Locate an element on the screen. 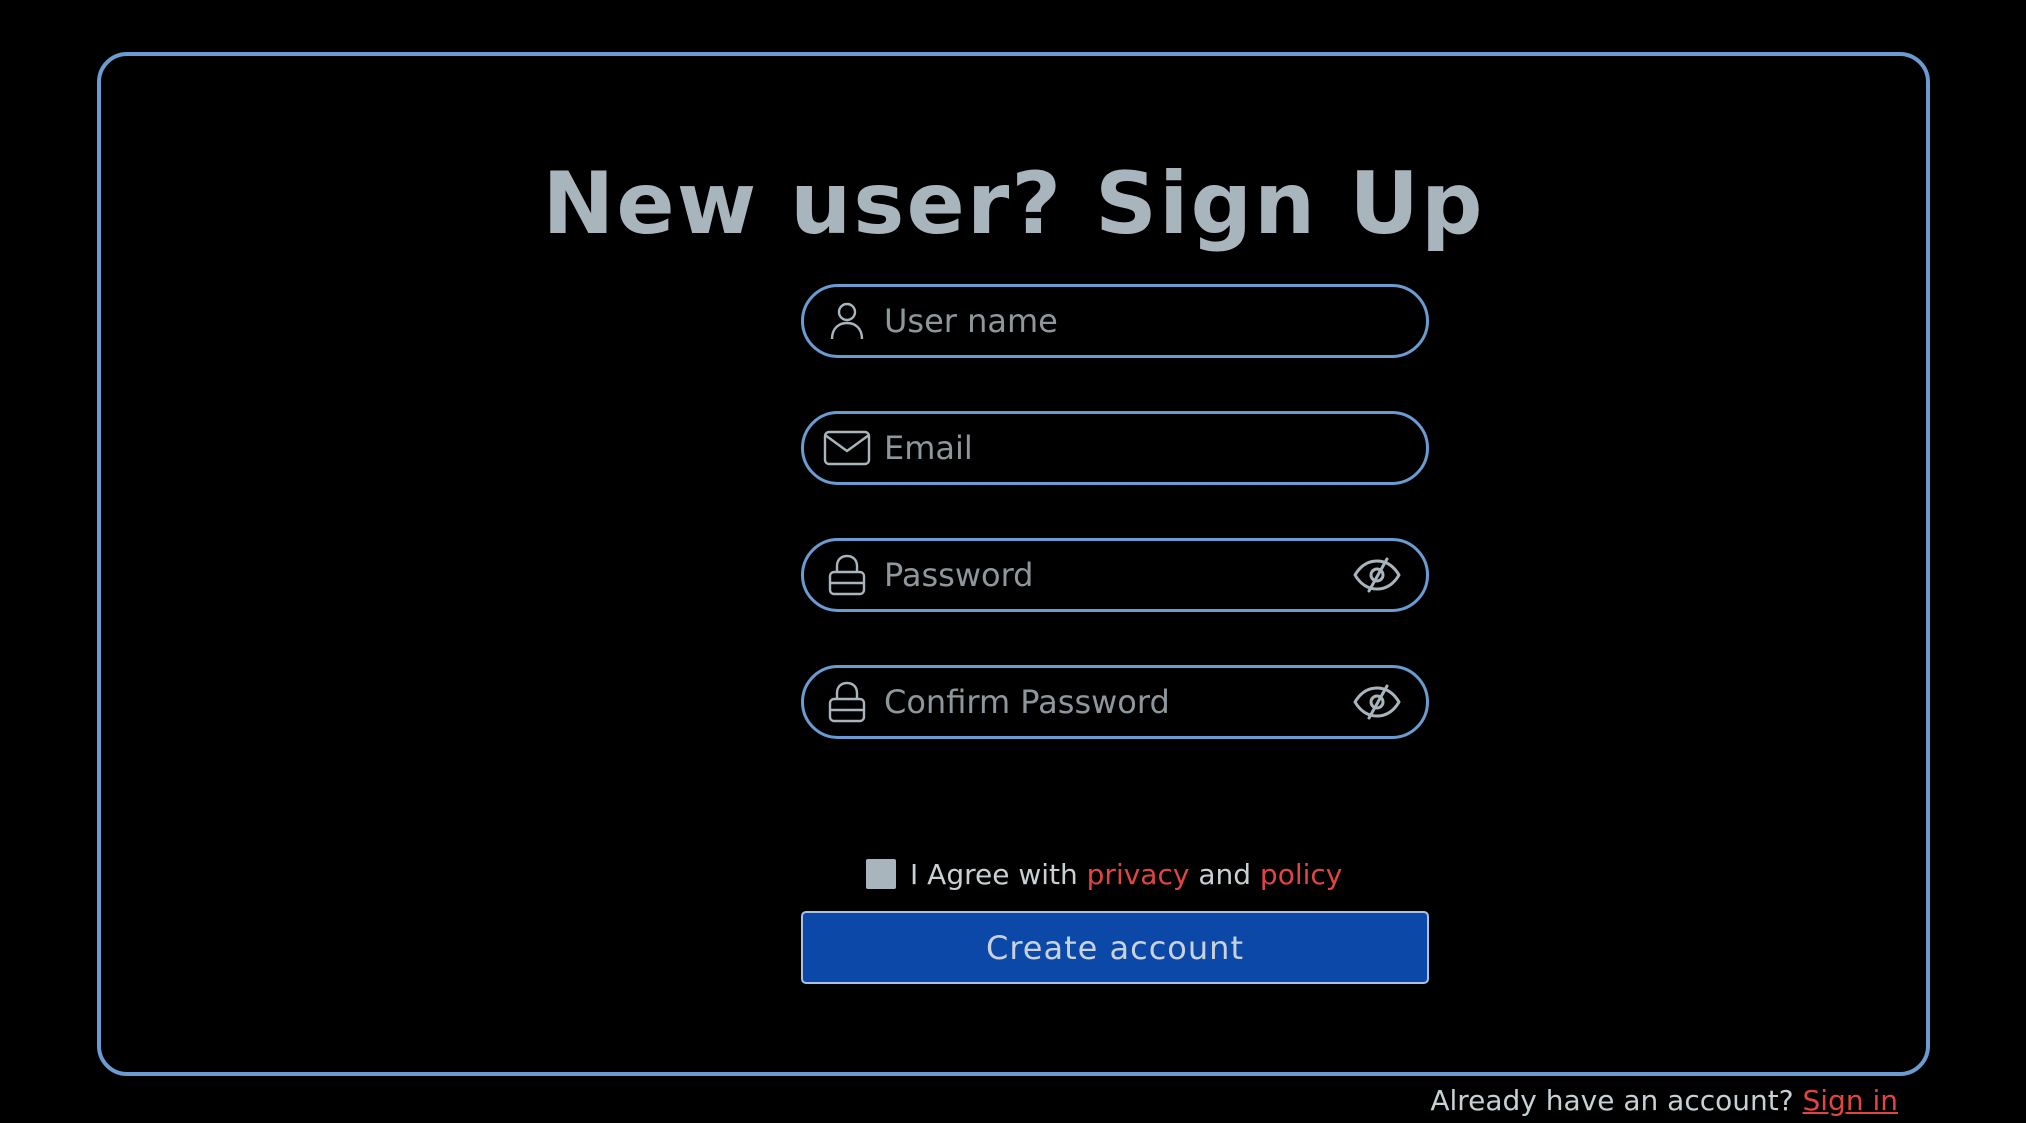 The width and height of the screenshot is (2026, 1123). create-account-button: Create account is located at coordinates (1115, 947).